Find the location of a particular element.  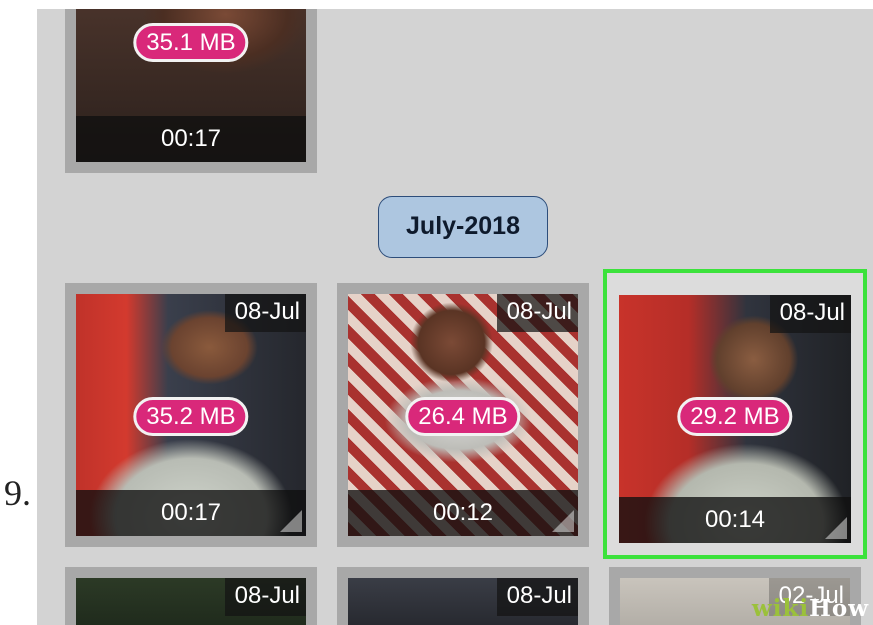

video-preview-image: 35.1 MB 00:17 is located at coordinates (191, 85).